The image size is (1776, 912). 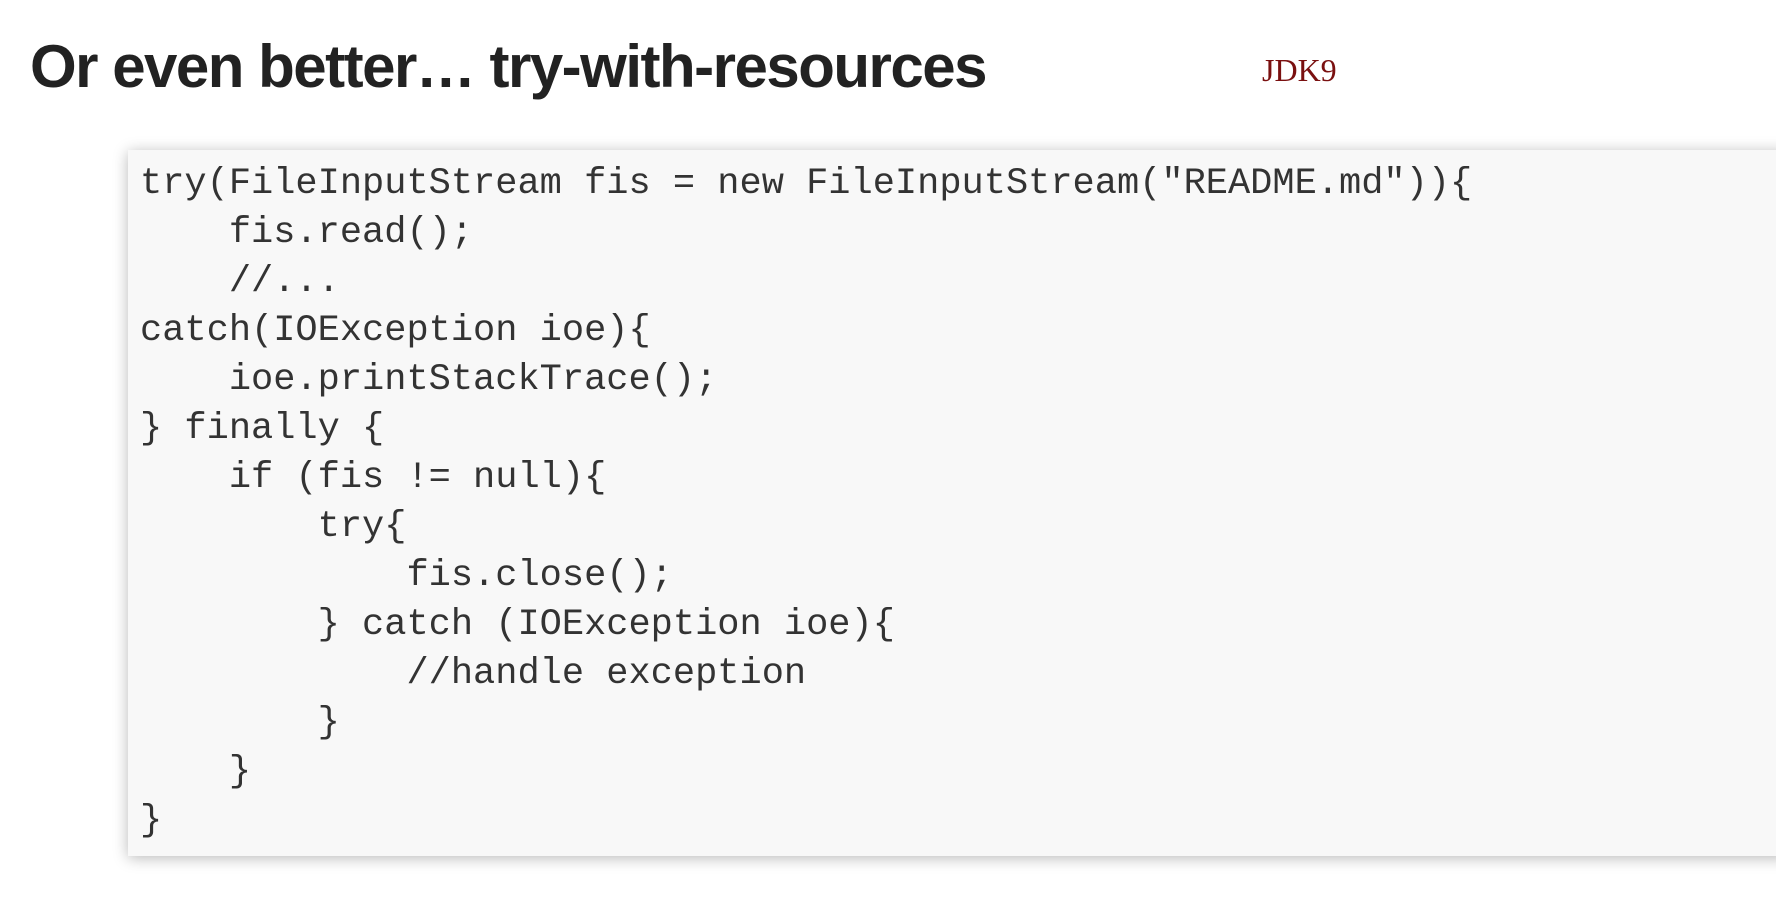 I want to click on code-line: fis.read();, so click(x=307, y=233).